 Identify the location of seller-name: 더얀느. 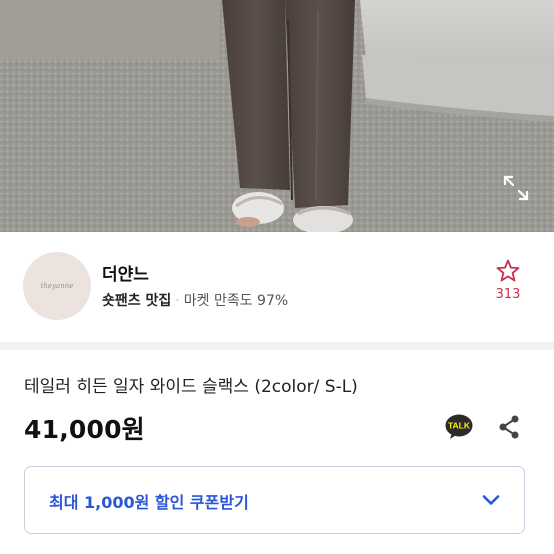
(125, 272).